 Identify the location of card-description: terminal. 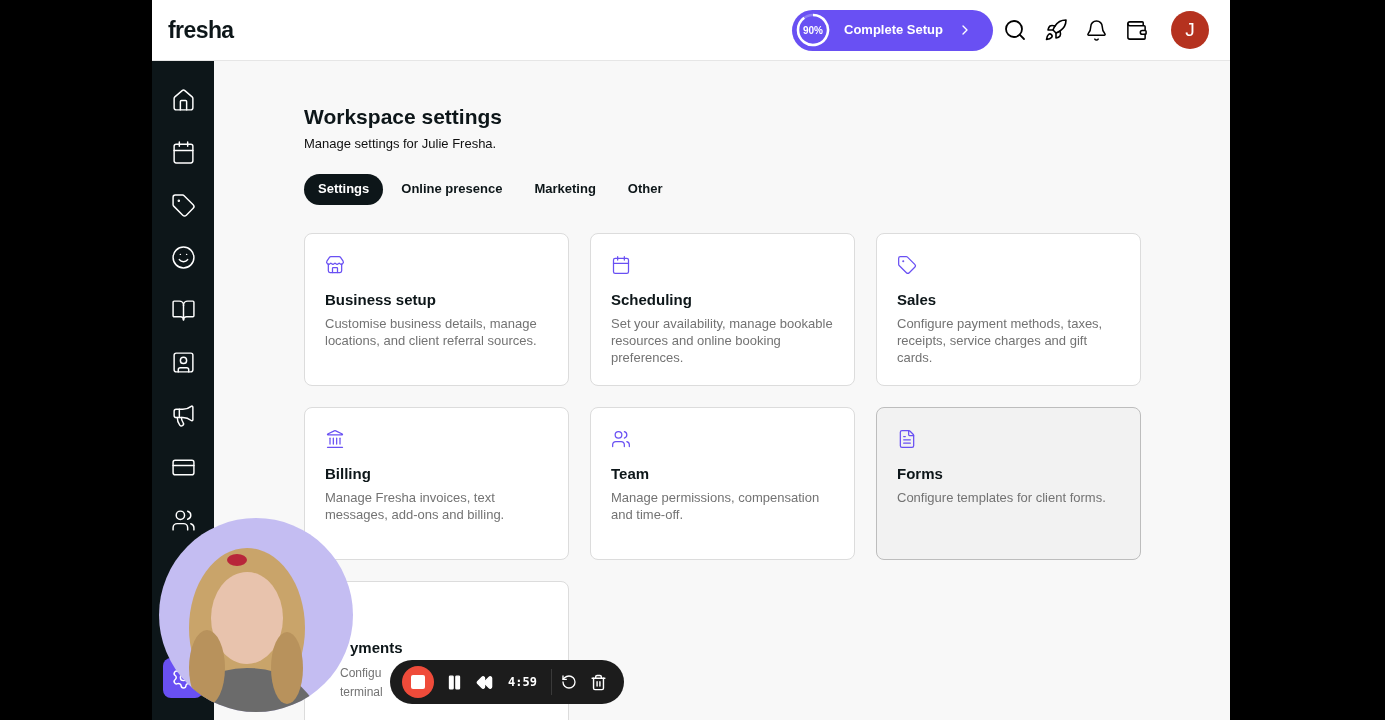
(361, 692).